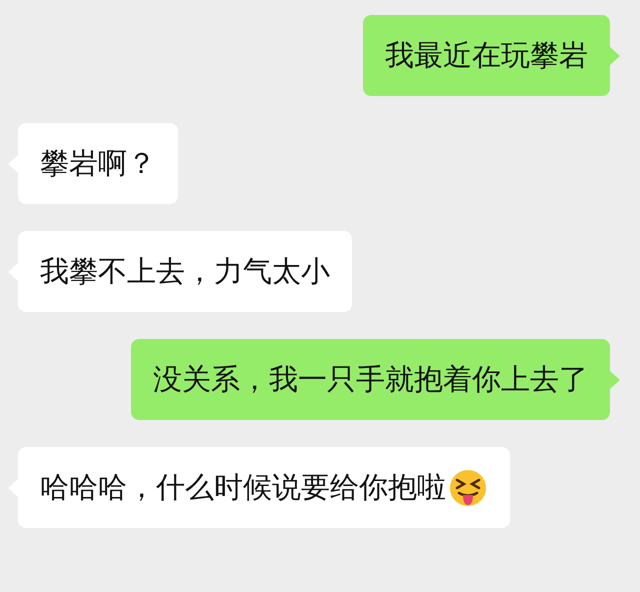  Describe the element at coordinates (185, 271) in the screenshot. I see `message-text: 我攀不上去，力气太小` at that location.